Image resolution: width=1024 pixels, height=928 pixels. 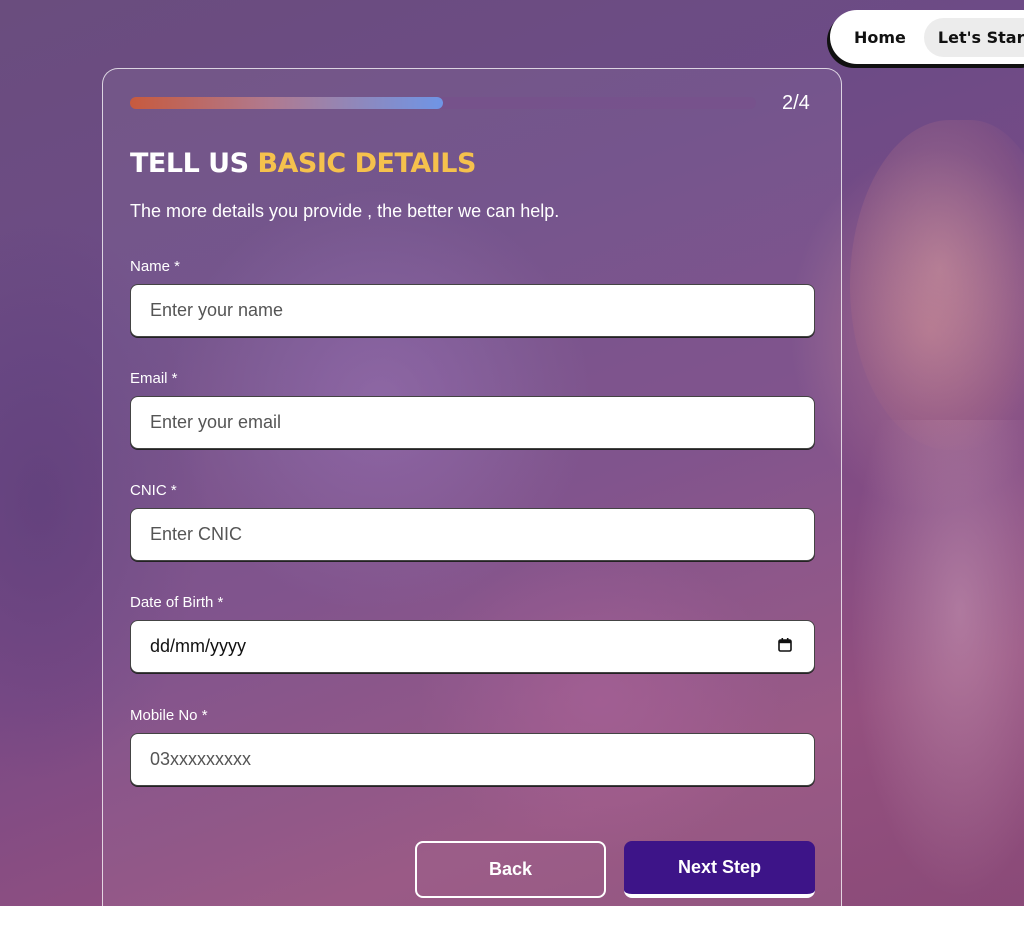 I want to click on email-input, so click(x=440, y=422).